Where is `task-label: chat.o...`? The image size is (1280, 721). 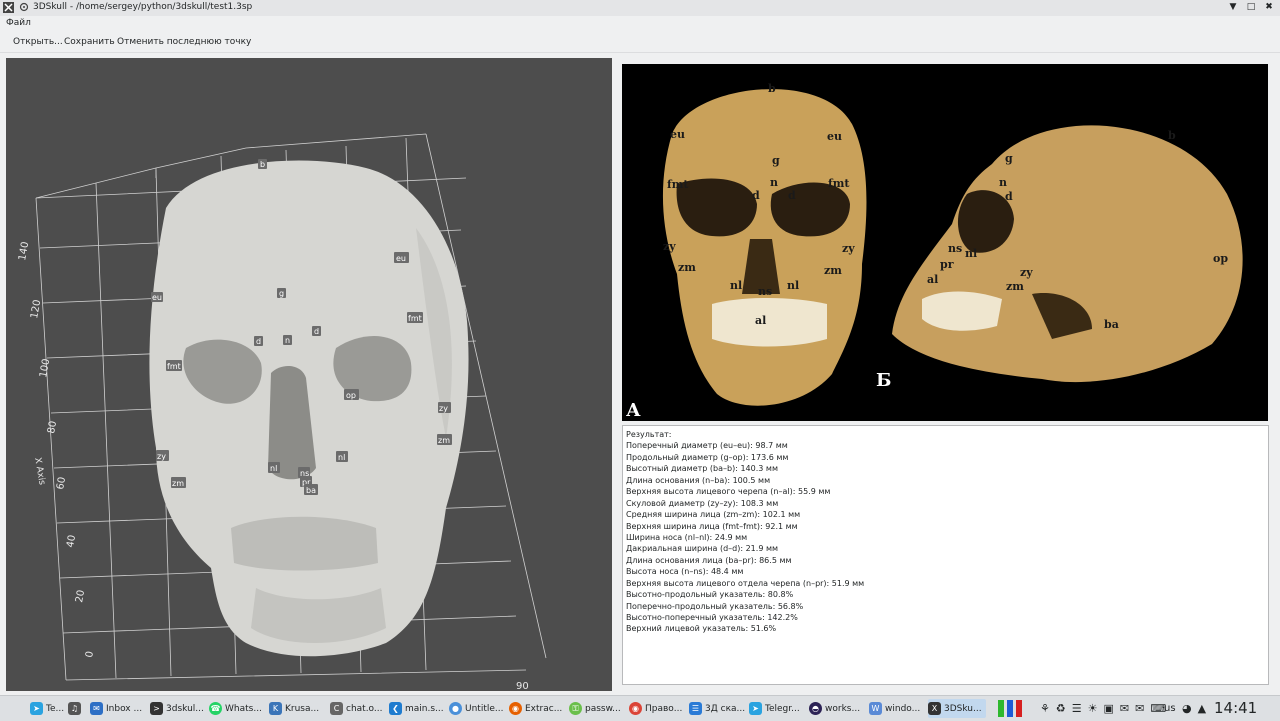 task-label: chat.o... is located at coordinates (364, 708).